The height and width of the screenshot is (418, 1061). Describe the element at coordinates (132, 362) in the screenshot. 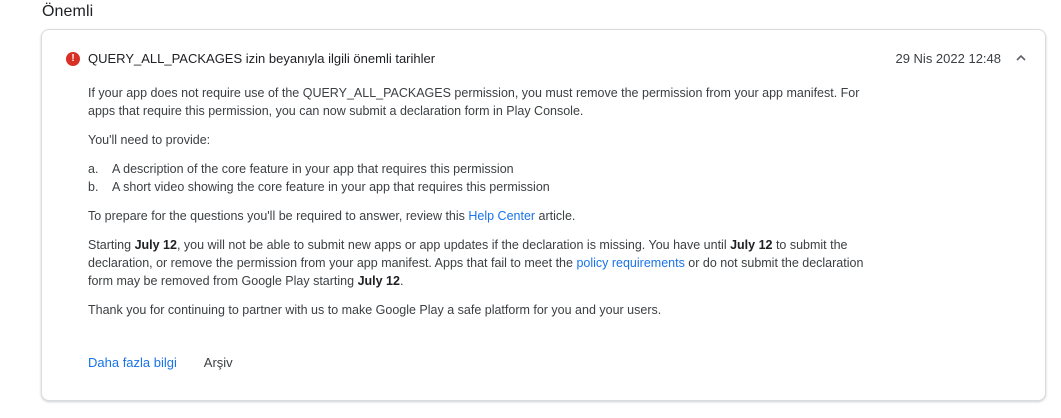

I see `learn-more-button: Daha fazla bilgi` at that location.